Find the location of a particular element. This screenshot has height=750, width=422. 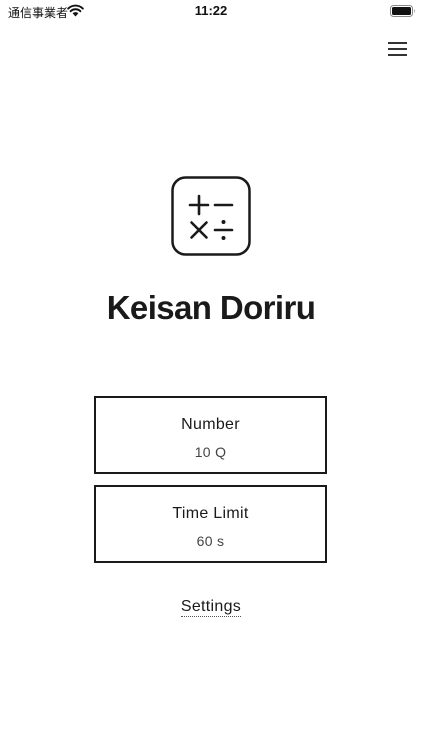

battery-icon is located at coordinates (402, 11).